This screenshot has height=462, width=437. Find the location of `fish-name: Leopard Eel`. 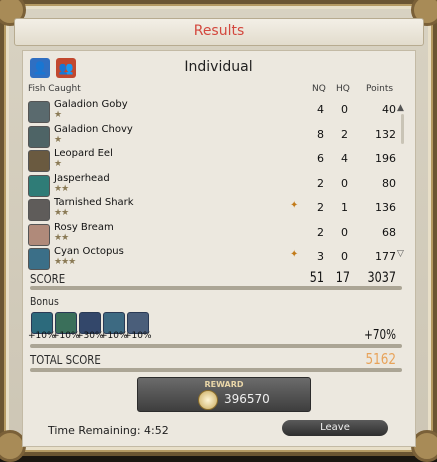

fish-name: Leopard Eel is located at coordinates (83, 153).